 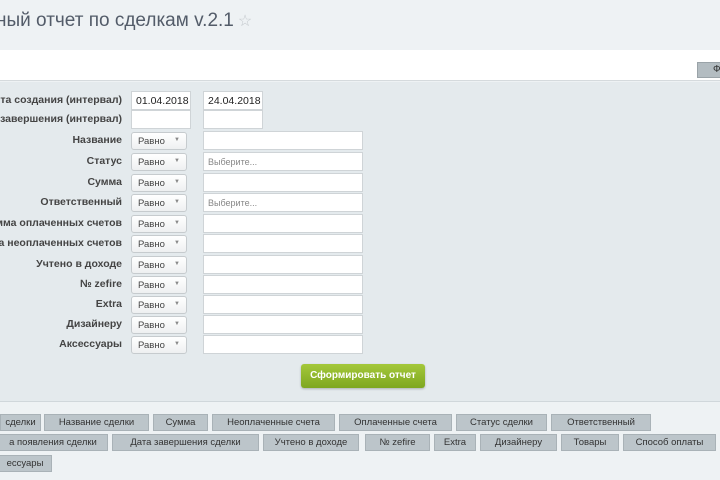 What do you see at coordinates (233, 100) in the screenshot?
I see `date-to-input: 24.04.2018` at bounding box center [233, 100].